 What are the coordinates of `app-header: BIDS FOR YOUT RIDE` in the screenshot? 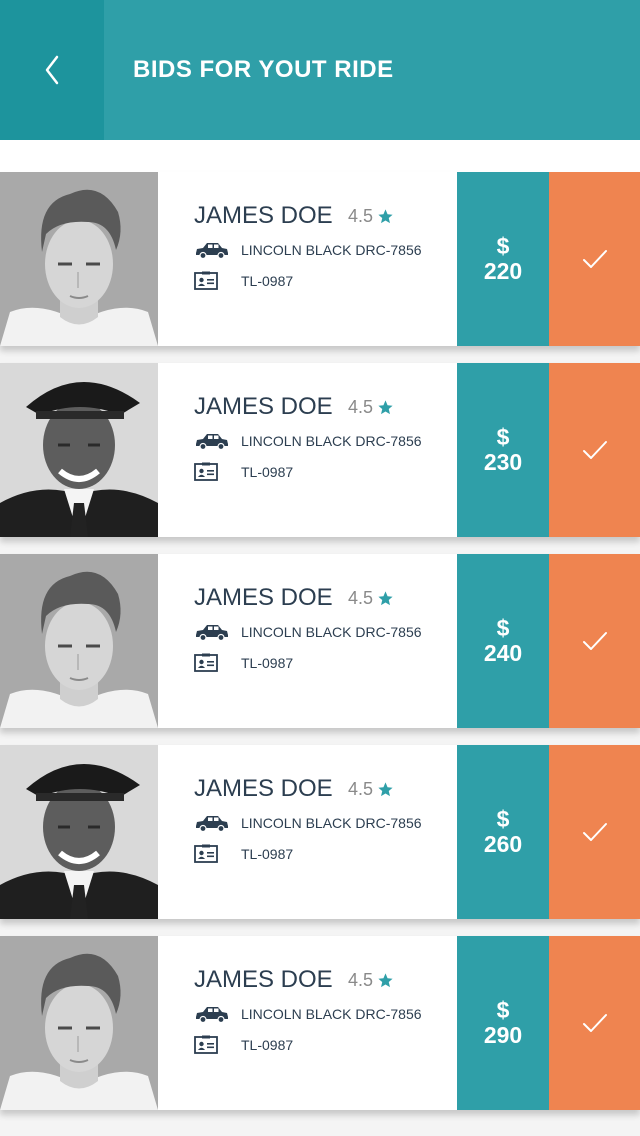 It's located at (320, 70).